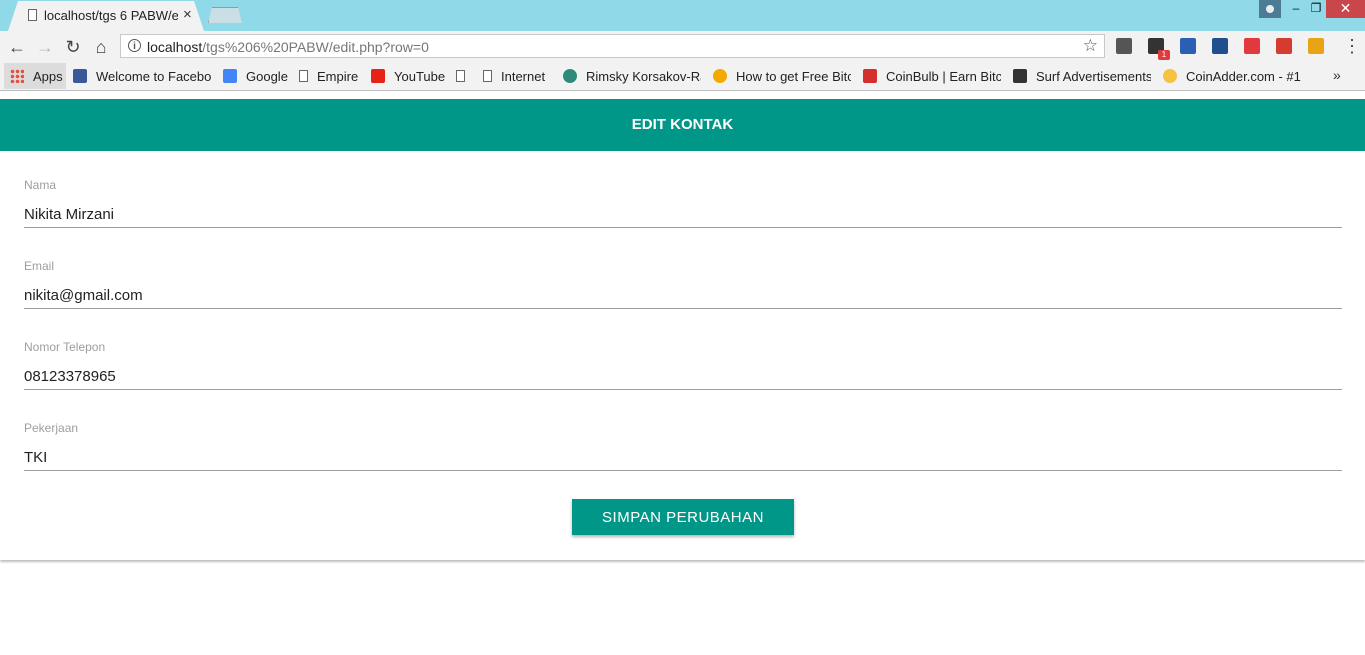 The image size is (1365, 655). What do you see at coordinates (943, 76) in the screenshot?
I see `bookmark-label: CoinBulb | Earn Bitcoi` at bounding box center [943, 76].